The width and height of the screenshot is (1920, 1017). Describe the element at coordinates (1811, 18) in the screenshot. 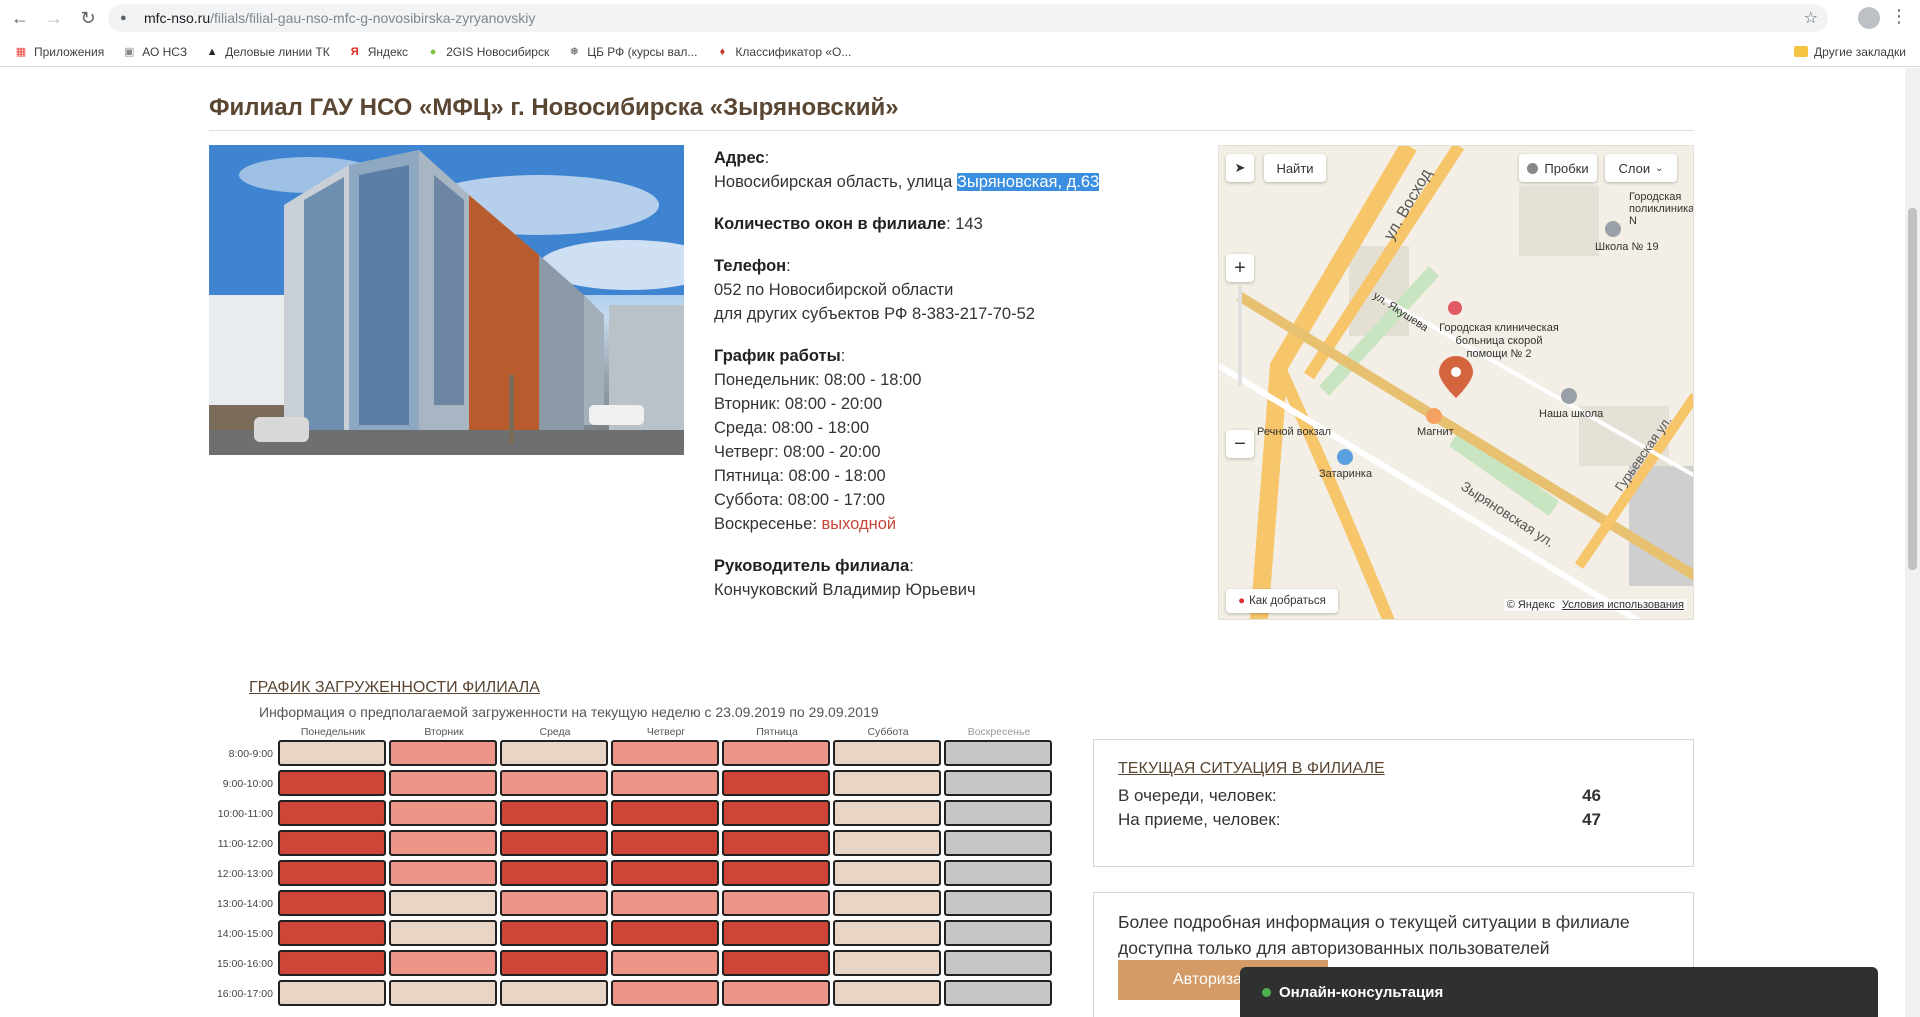

I see `bookmark-star-icon: ☆` at that location.